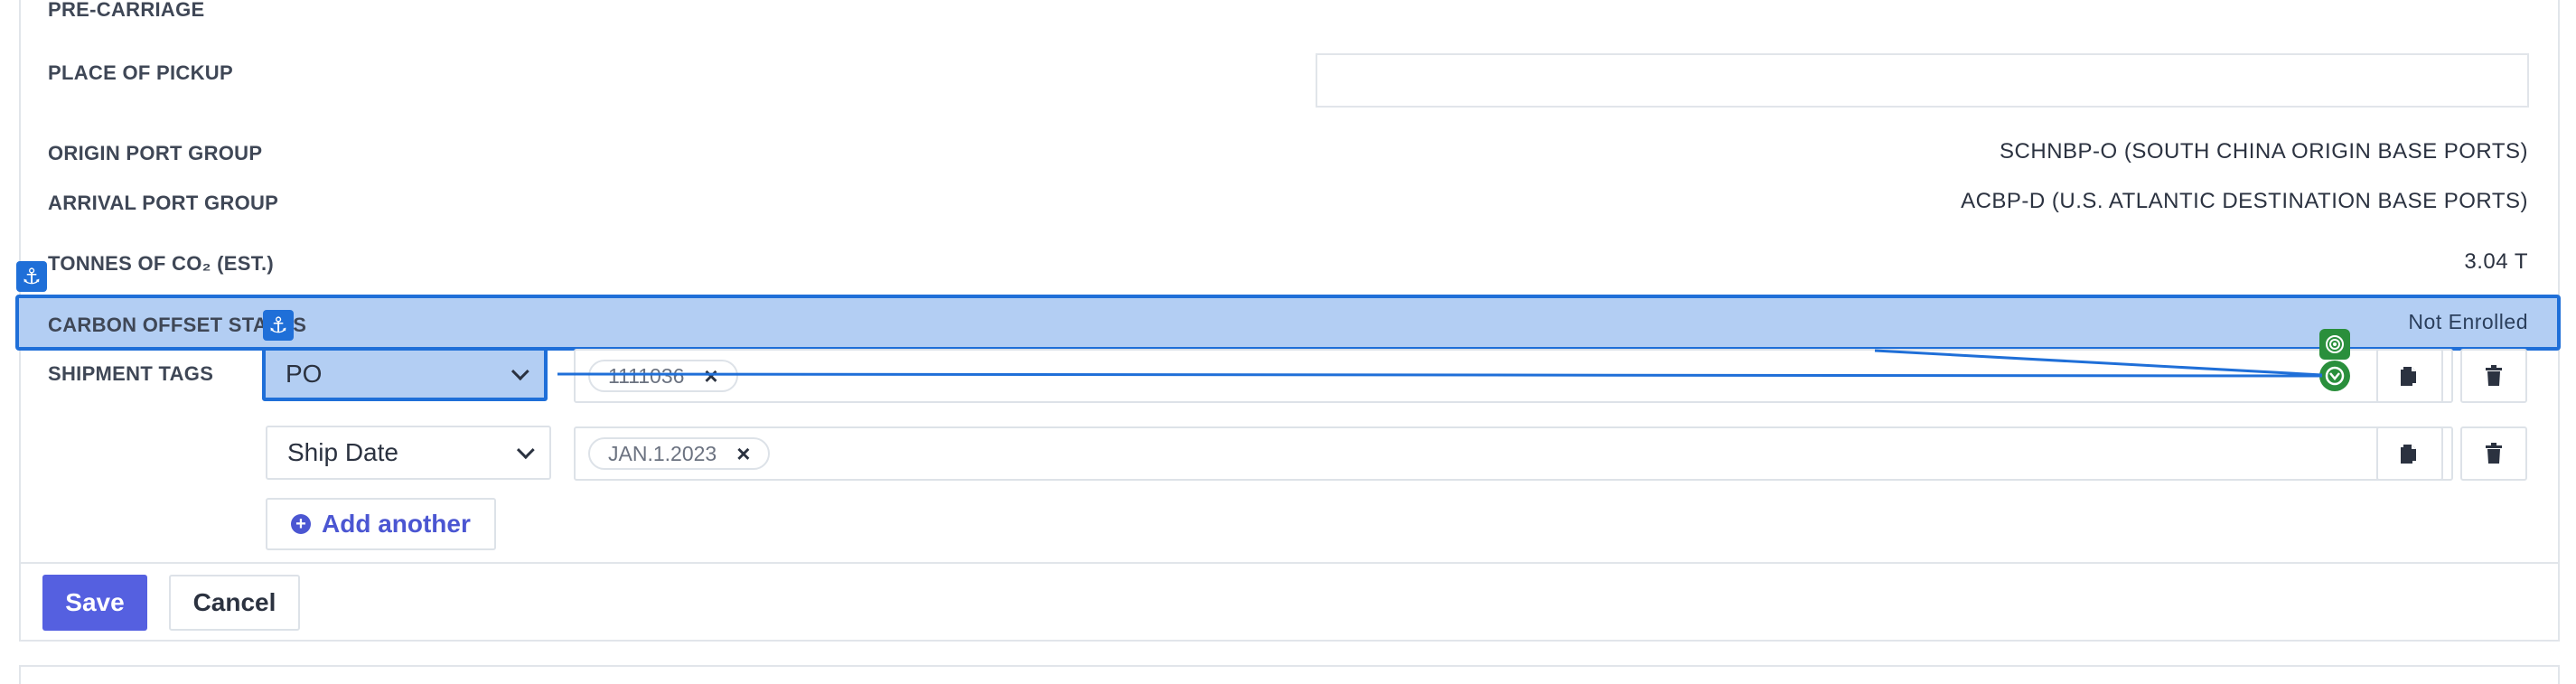 Image resolution: width=2576 pixels, height=684 pixels. I want to click on tag-type-value: PO, so click(304, 374).